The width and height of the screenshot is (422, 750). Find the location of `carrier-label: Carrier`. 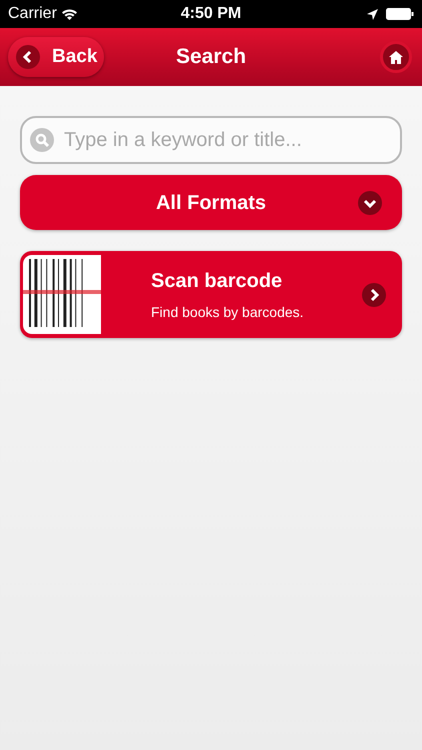

carrier-label: Carrier is located at coordinates (32, 14).